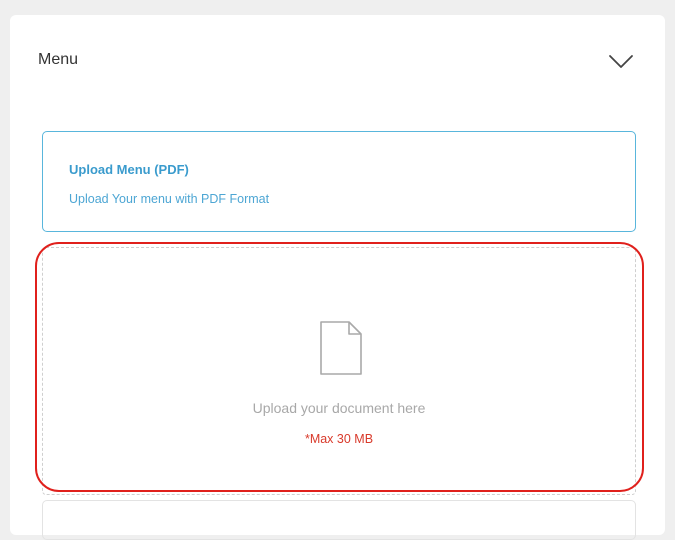 The height and width of the screenshot is (540, 675). I want to click on chevron-down-icon, so click(621, 61).